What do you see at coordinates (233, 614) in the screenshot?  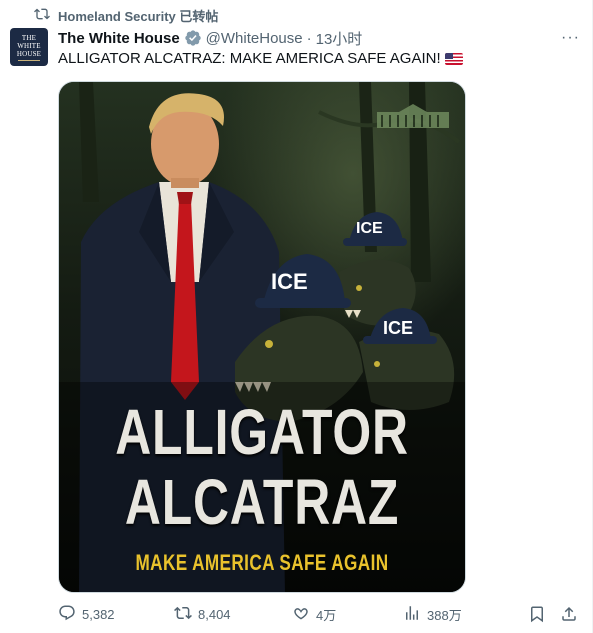 I see `repost-button: 8,404` at bounding box center [233, 614].